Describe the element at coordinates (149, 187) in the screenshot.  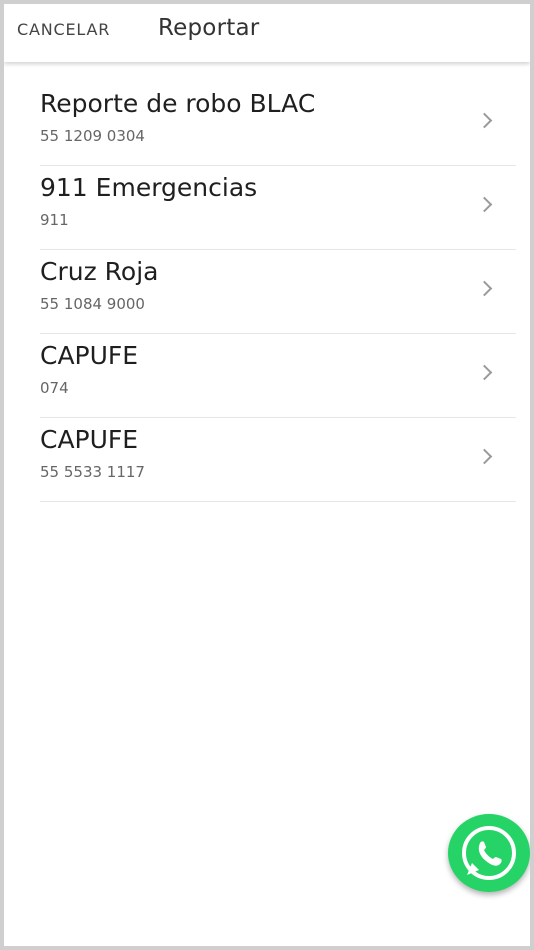
I see `contact-name: 911 Emergencias` at that location.